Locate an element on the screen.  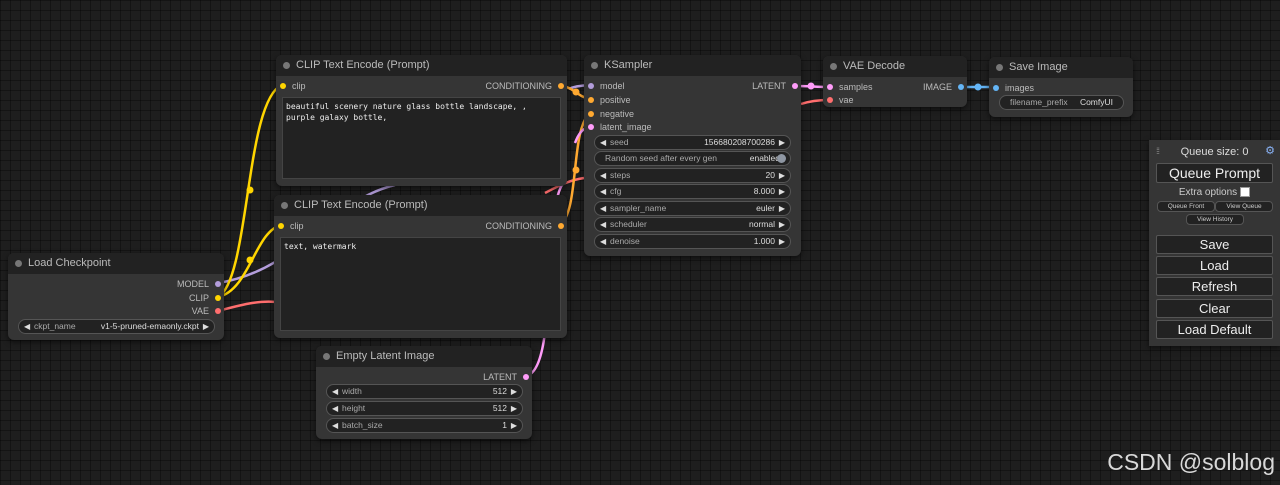
cfg-widget: ◀ cfg 8.000 ▶ is located at coordinates (692, 191).